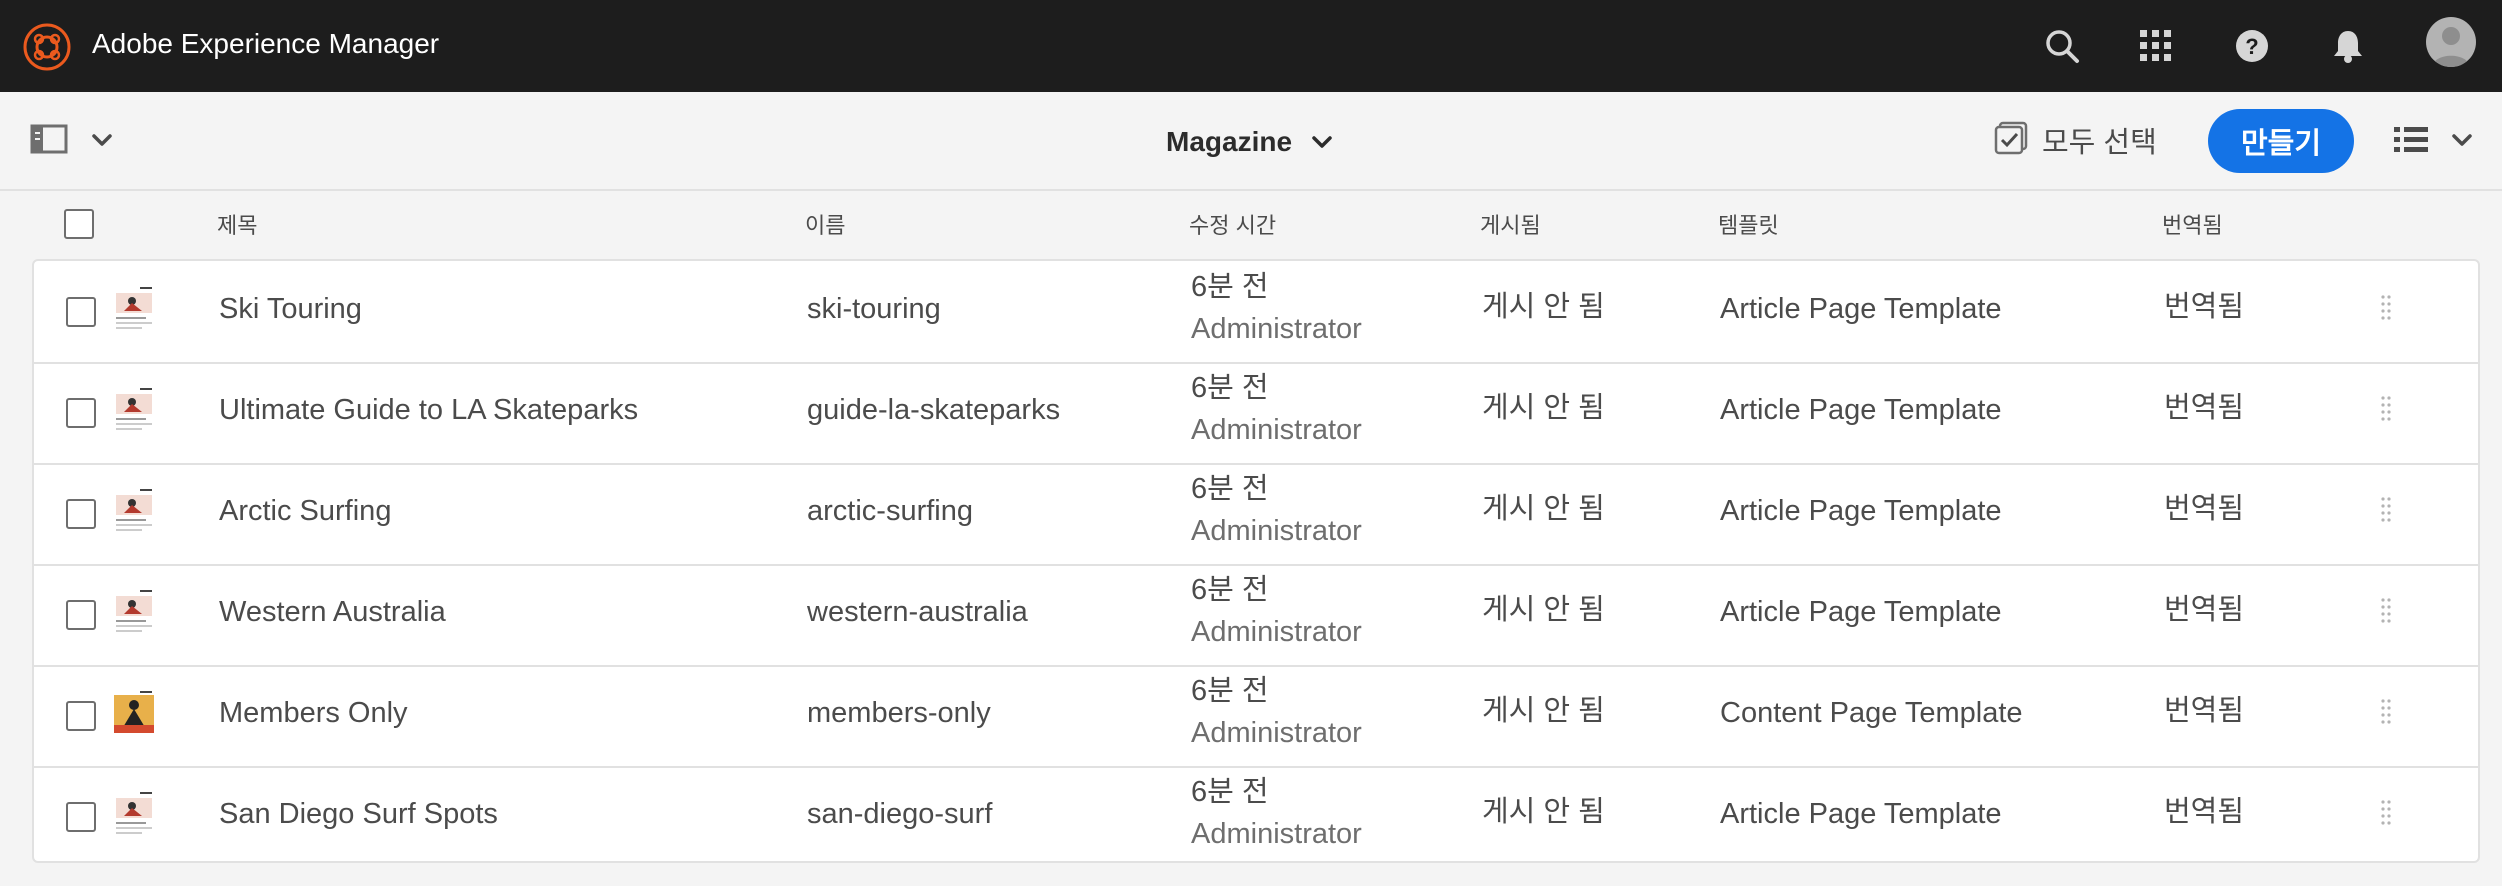  Describe the element at coordinates (313, 713) in the screenshot. I see `row-title: Members Only` at that location.